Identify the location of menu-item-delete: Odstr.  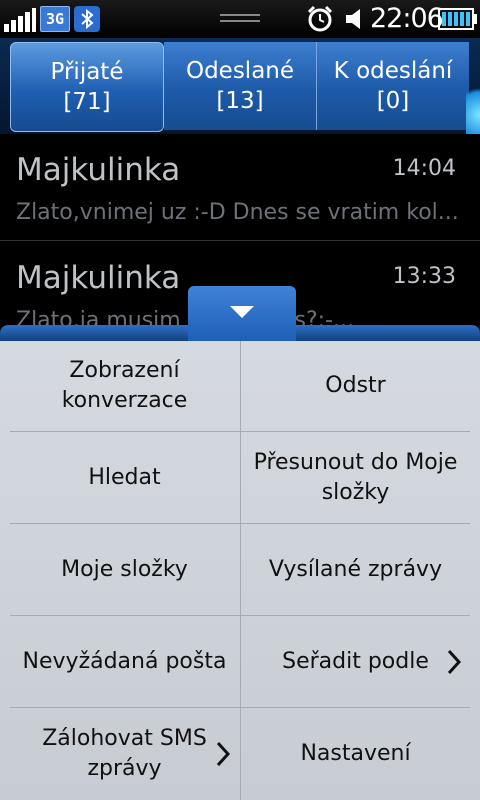
(355, 386).